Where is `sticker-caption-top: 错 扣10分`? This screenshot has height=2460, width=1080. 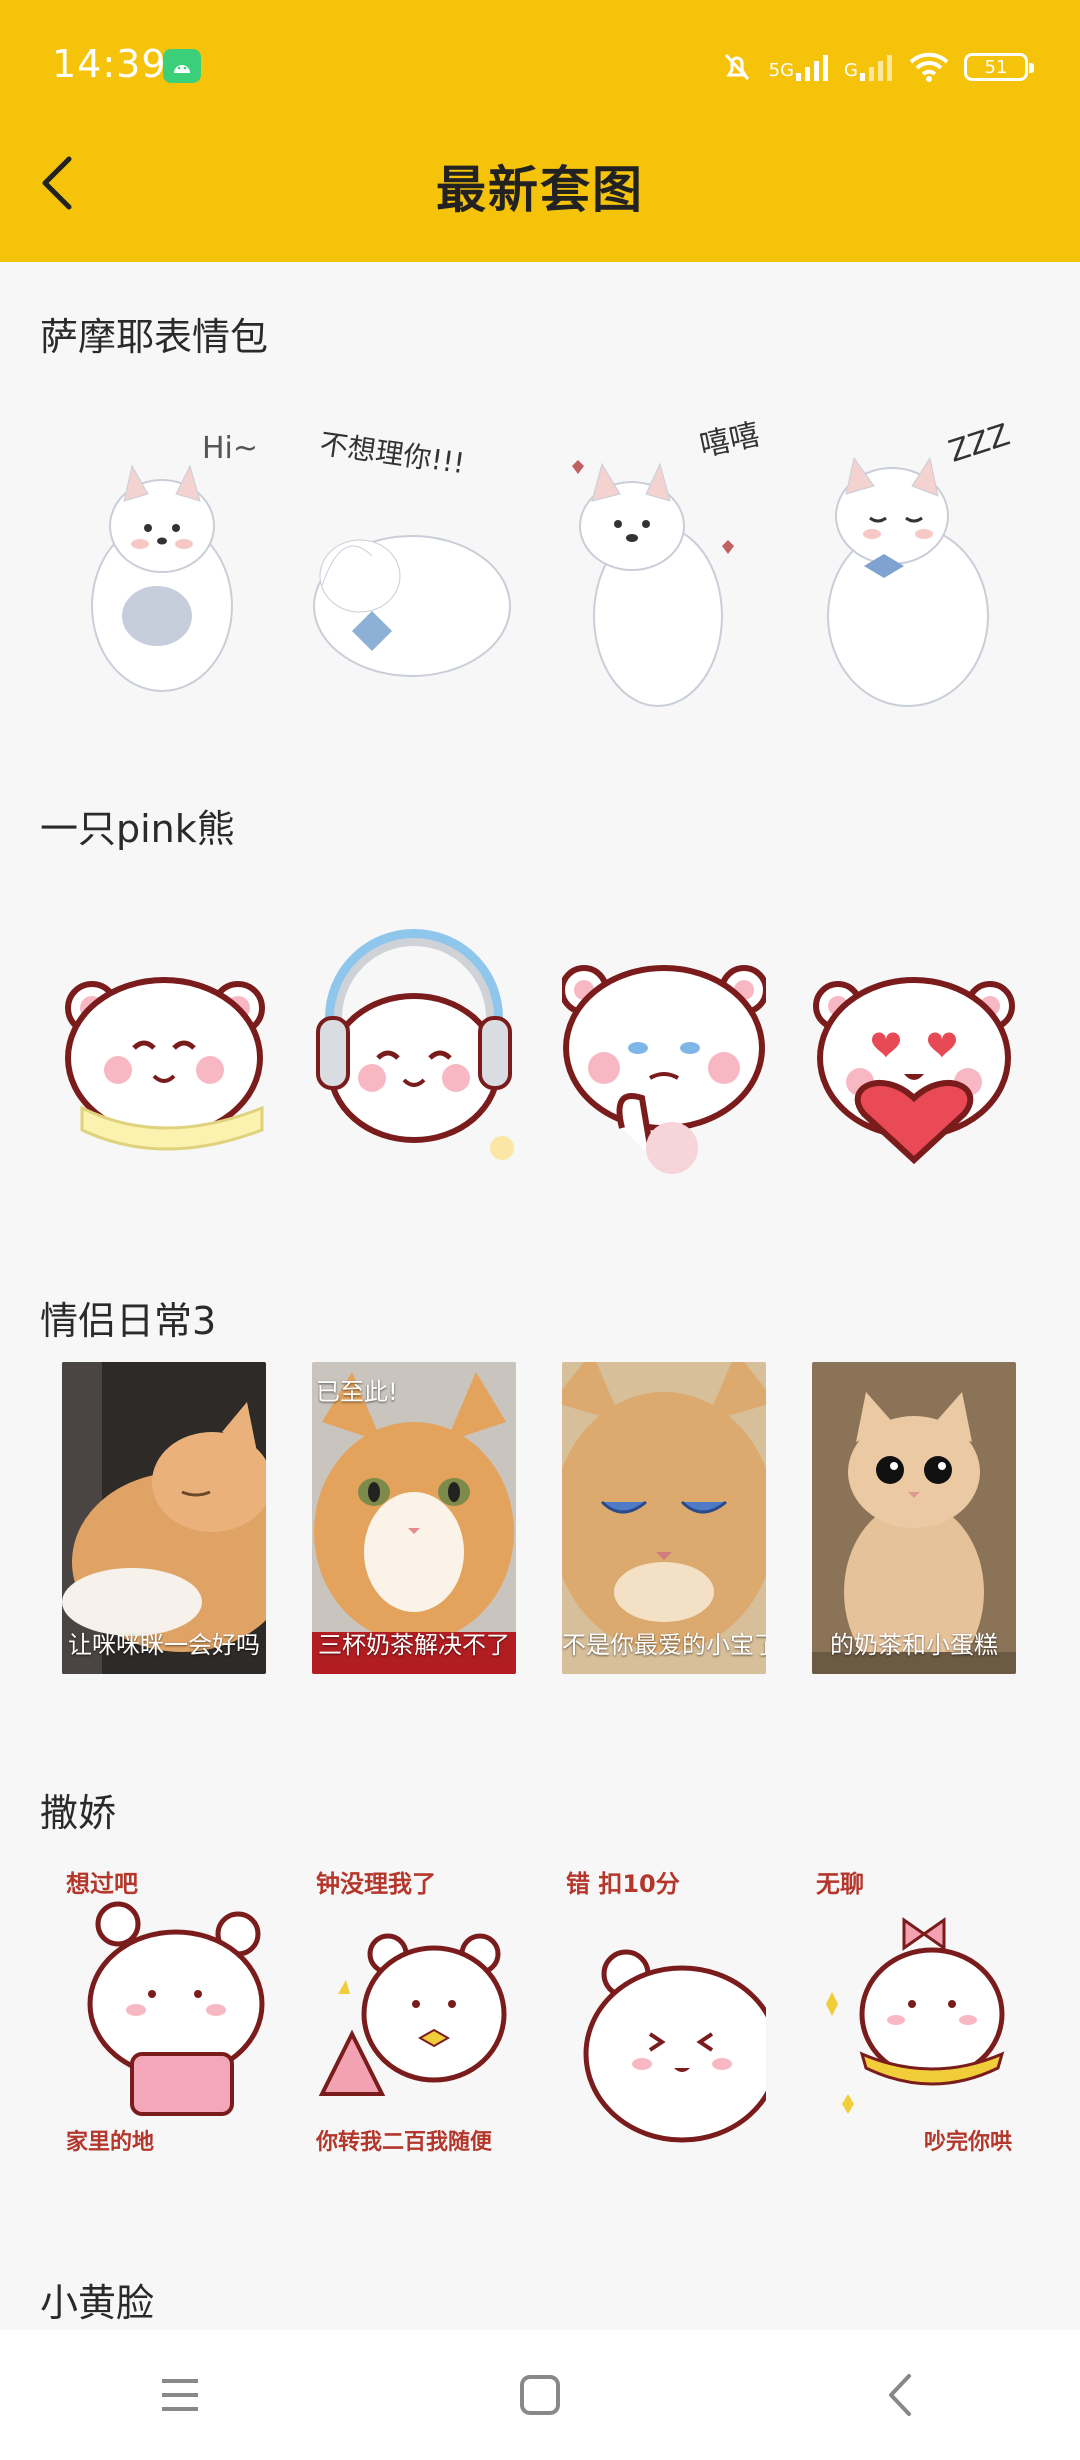 sticker-caption-top: 错 扣10分 is located at coordinates (623, 1884).